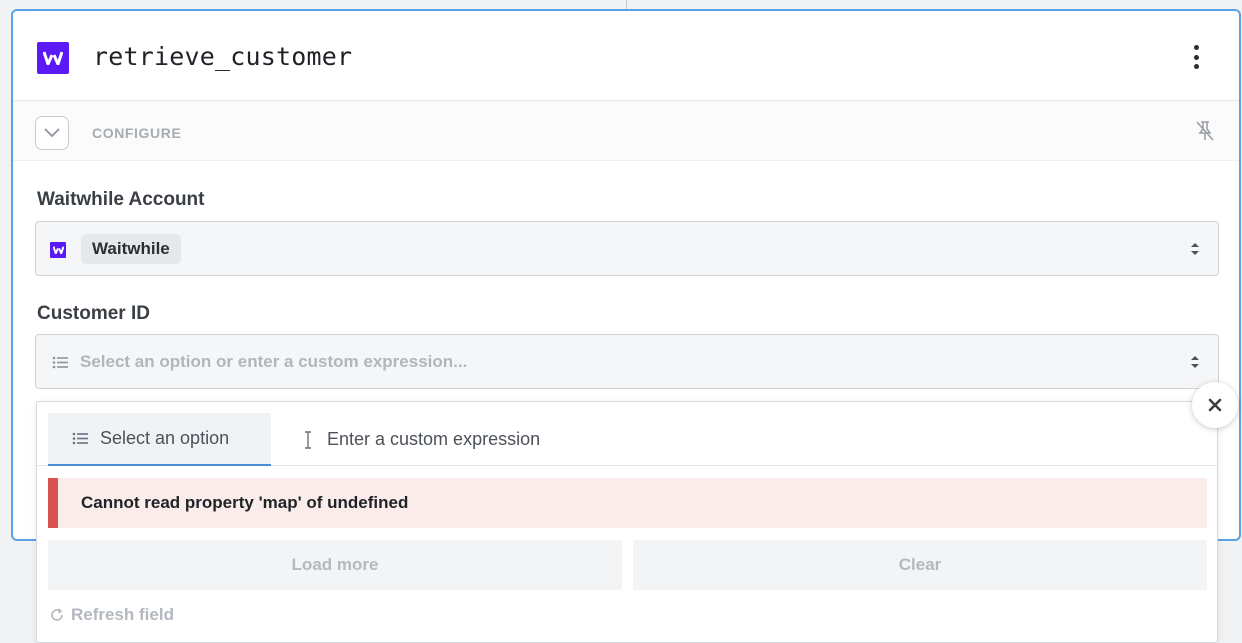 The width and height of the screenshot is (1242, 643). What do you see at coordinates (165, 438) in the screenshot?
I see `tab-label: Select an option` at bounding box center [165, 438].